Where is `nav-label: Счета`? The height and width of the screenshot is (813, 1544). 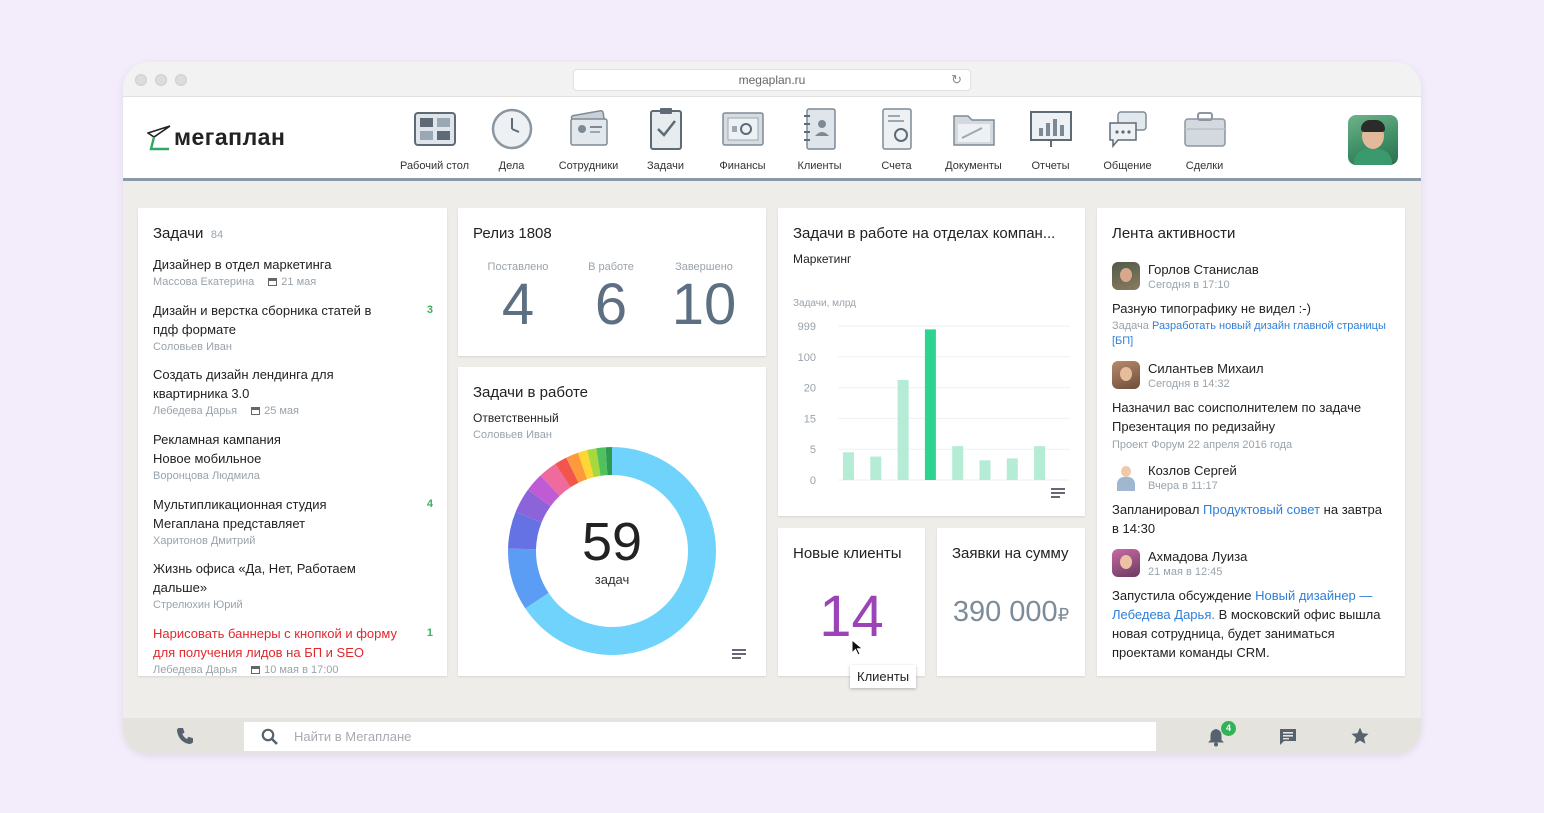 nav-label: Счета is located at coordinates (896, 166).